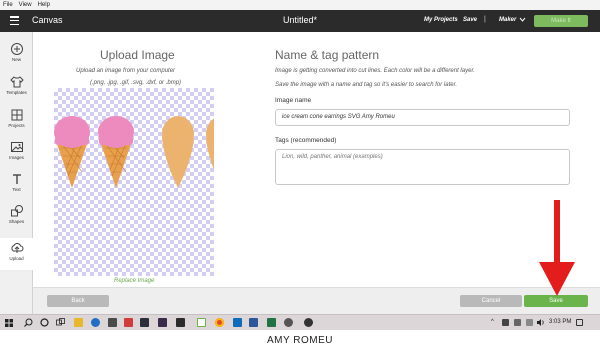 The height and width of the screenshot is (350, 600). Describe the element at coordinates (116, 152) in the screenshot. I see `pink-ice-cream-right` at that location.